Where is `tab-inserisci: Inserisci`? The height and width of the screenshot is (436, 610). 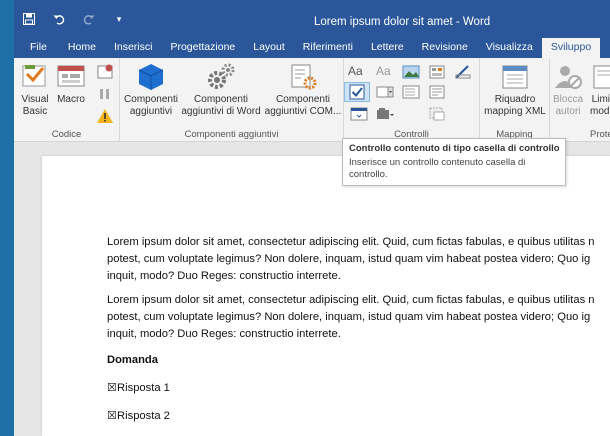
tab-inserisci: Inserisci is located at coordinates (133, 48).